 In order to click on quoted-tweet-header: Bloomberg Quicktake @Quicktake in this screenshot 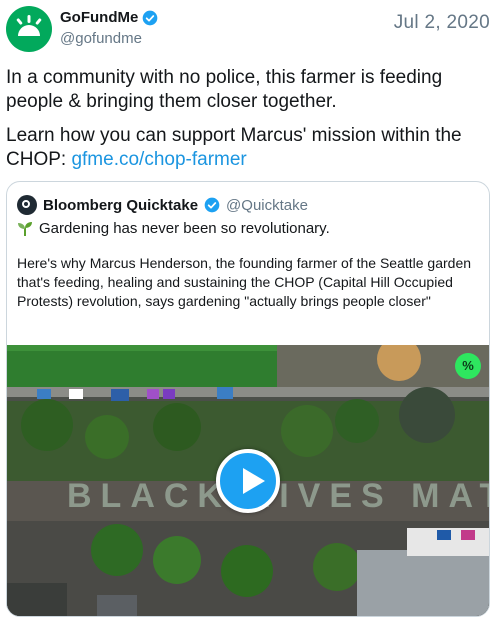, I will do `click(162, 205)`.